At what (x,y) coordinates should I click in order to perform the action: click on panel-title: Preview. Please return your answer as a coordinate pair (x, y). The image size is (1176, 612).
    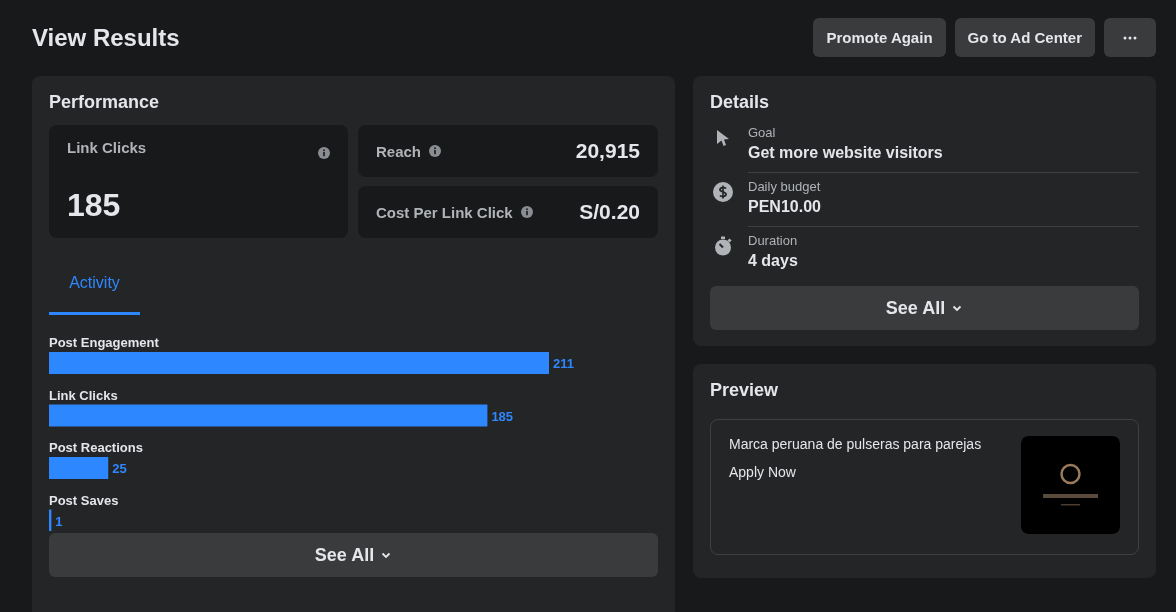
    Looking at the image, I should click on (745, 390).